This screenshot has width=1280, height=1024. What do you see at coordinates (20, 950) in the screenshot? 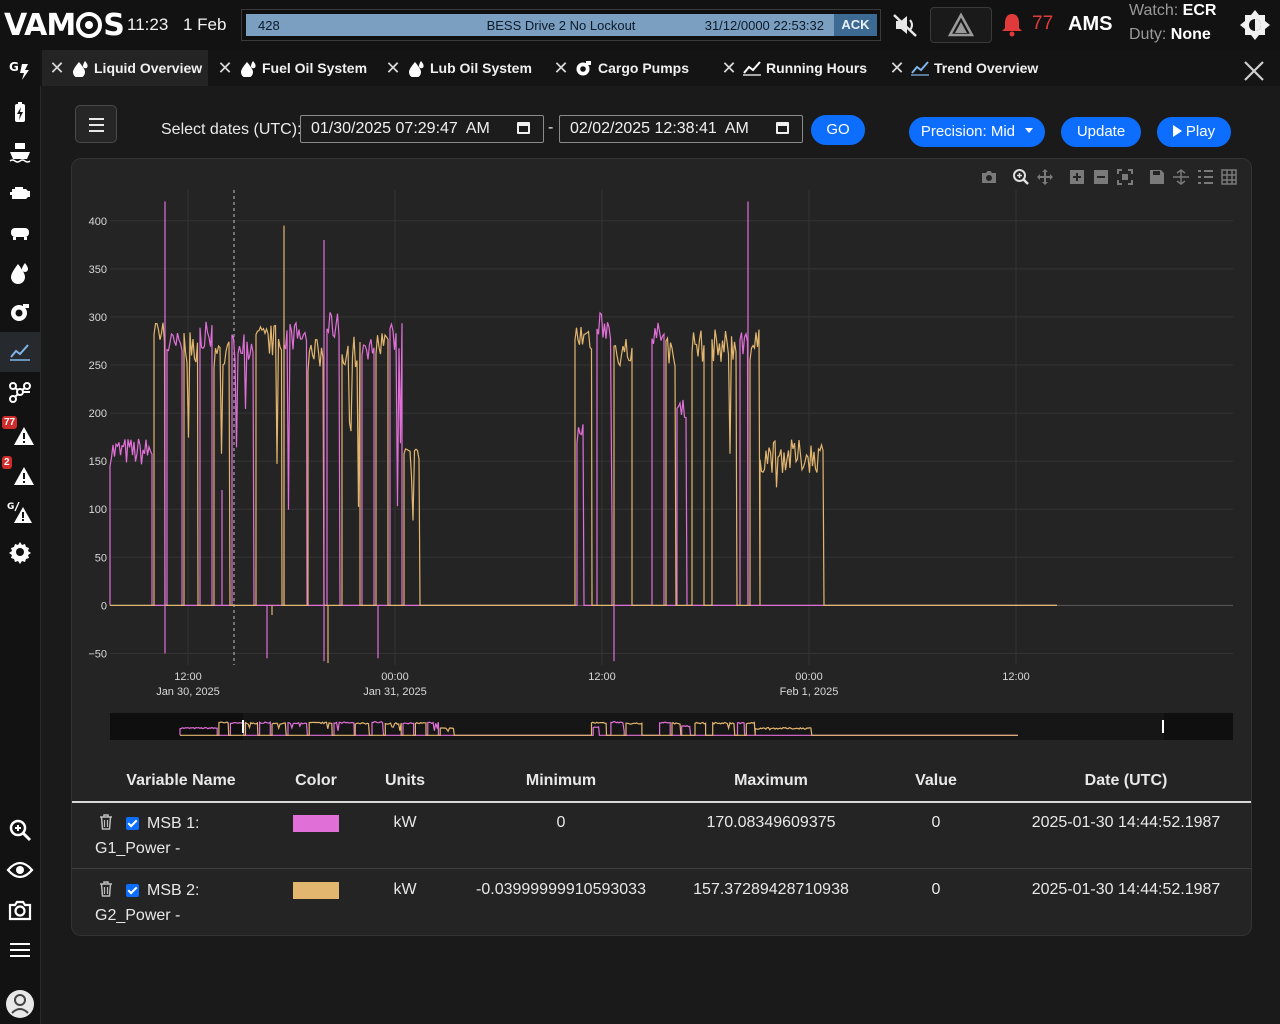
I see `sidebar-item-menu` at bounding box center [20, 950].